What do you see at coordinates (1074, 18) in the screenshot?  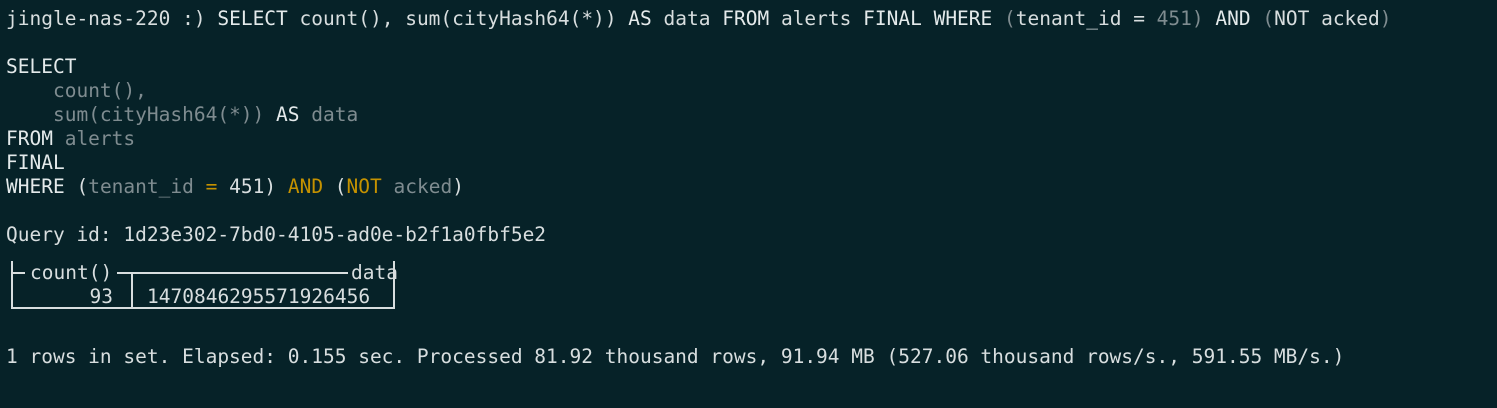 I see `cmd-tenant: tenant_id` at bounding box center [1074, 18].